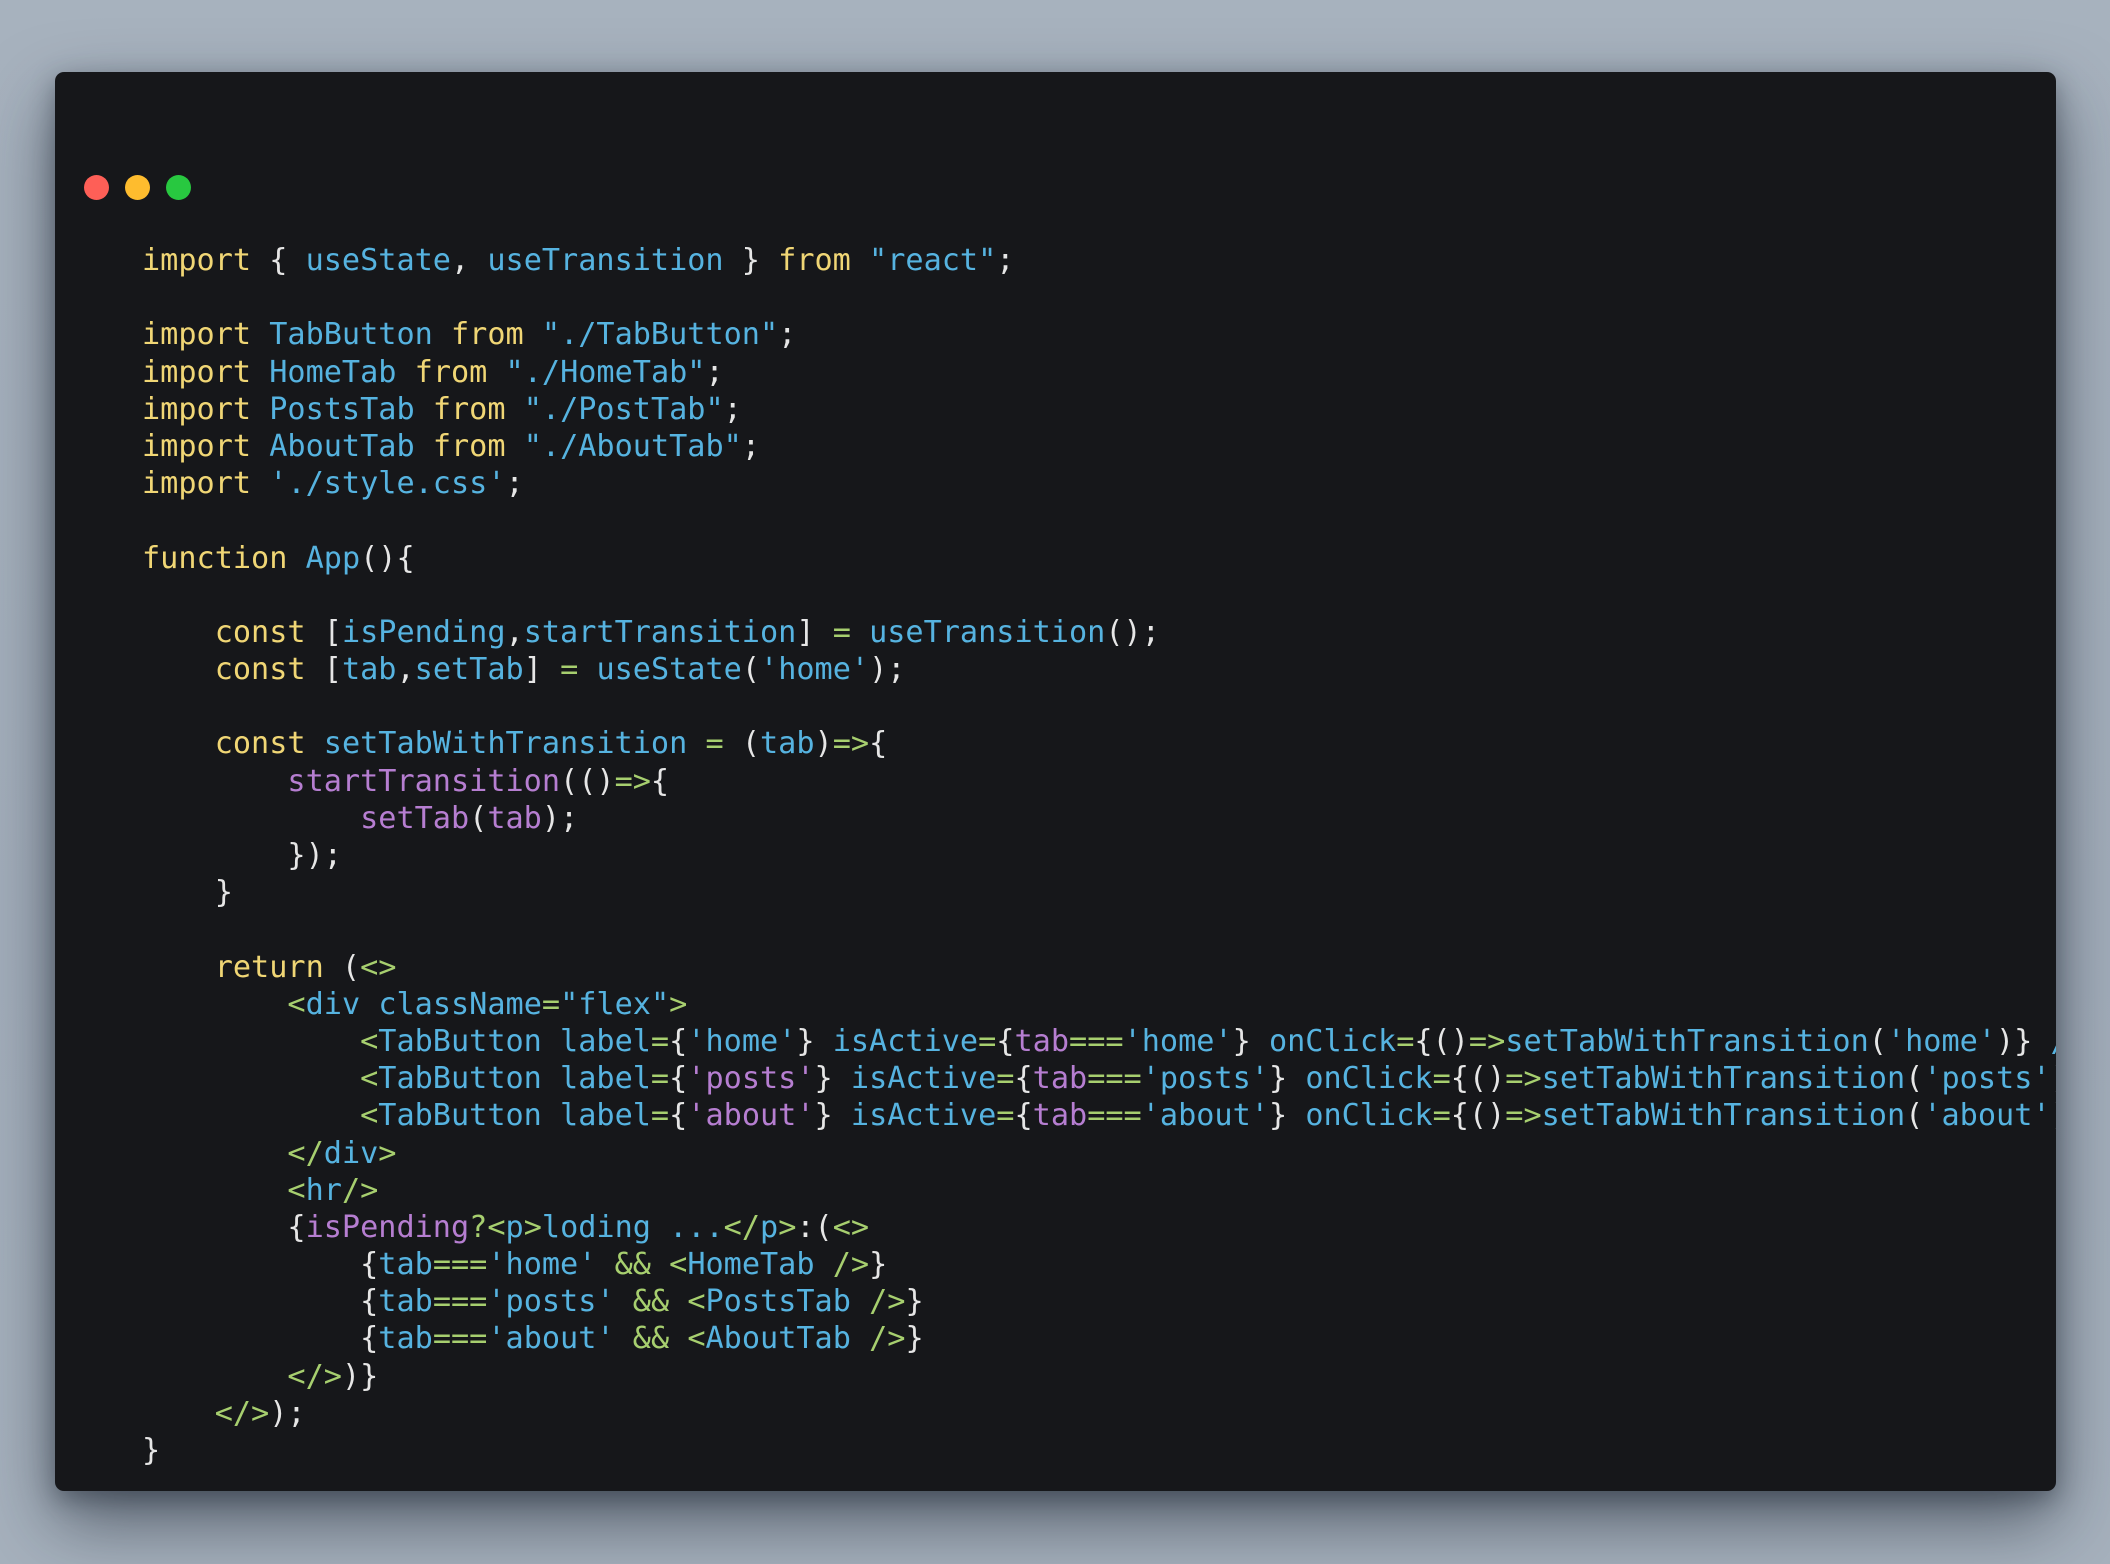 The width and height of the screenshot is (2110, 1564). Describe the element at coordinates (1099, 781) in the screenshot. I see `code-line: startTransition(()=>{` at that location.